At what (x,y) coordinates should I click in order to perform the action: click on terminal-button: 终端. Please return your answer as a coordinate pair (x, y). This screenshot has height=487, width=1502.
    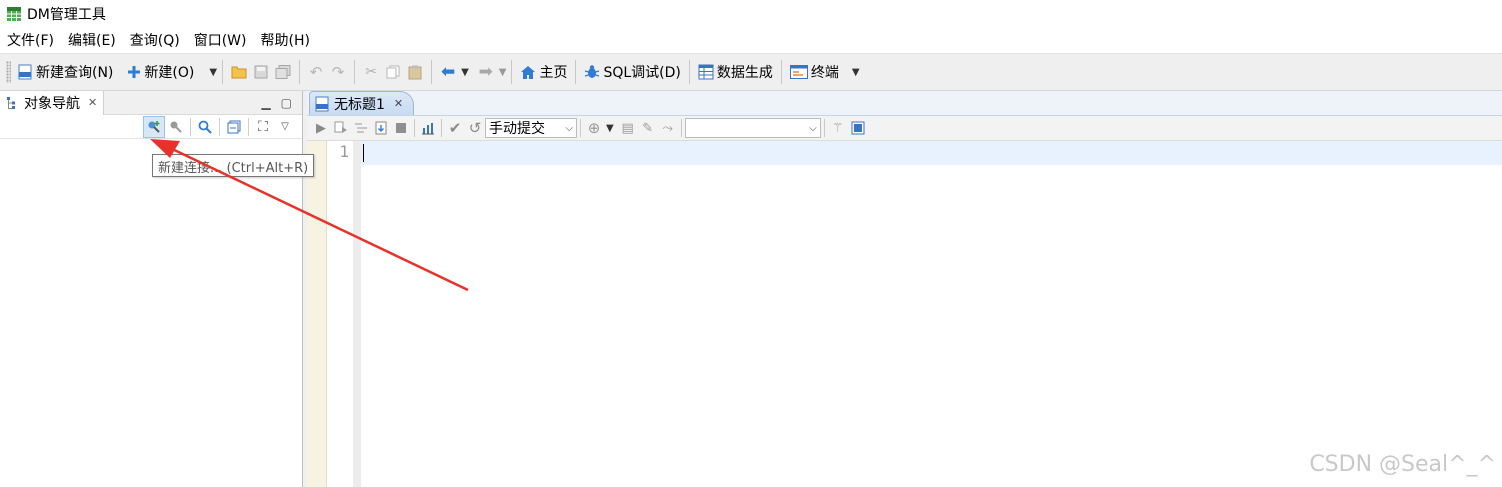
    Looking at the image, I should click on (814, 72).